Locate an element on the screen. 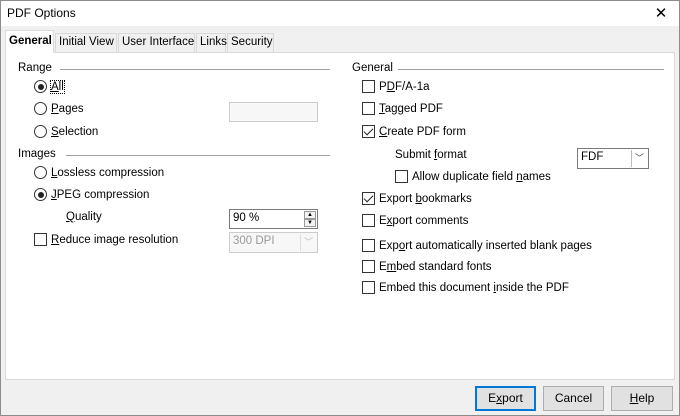 Image resolution: width=680 pixels, height=416 pixels. images-heading: Images is located at coordinates (37, 154).